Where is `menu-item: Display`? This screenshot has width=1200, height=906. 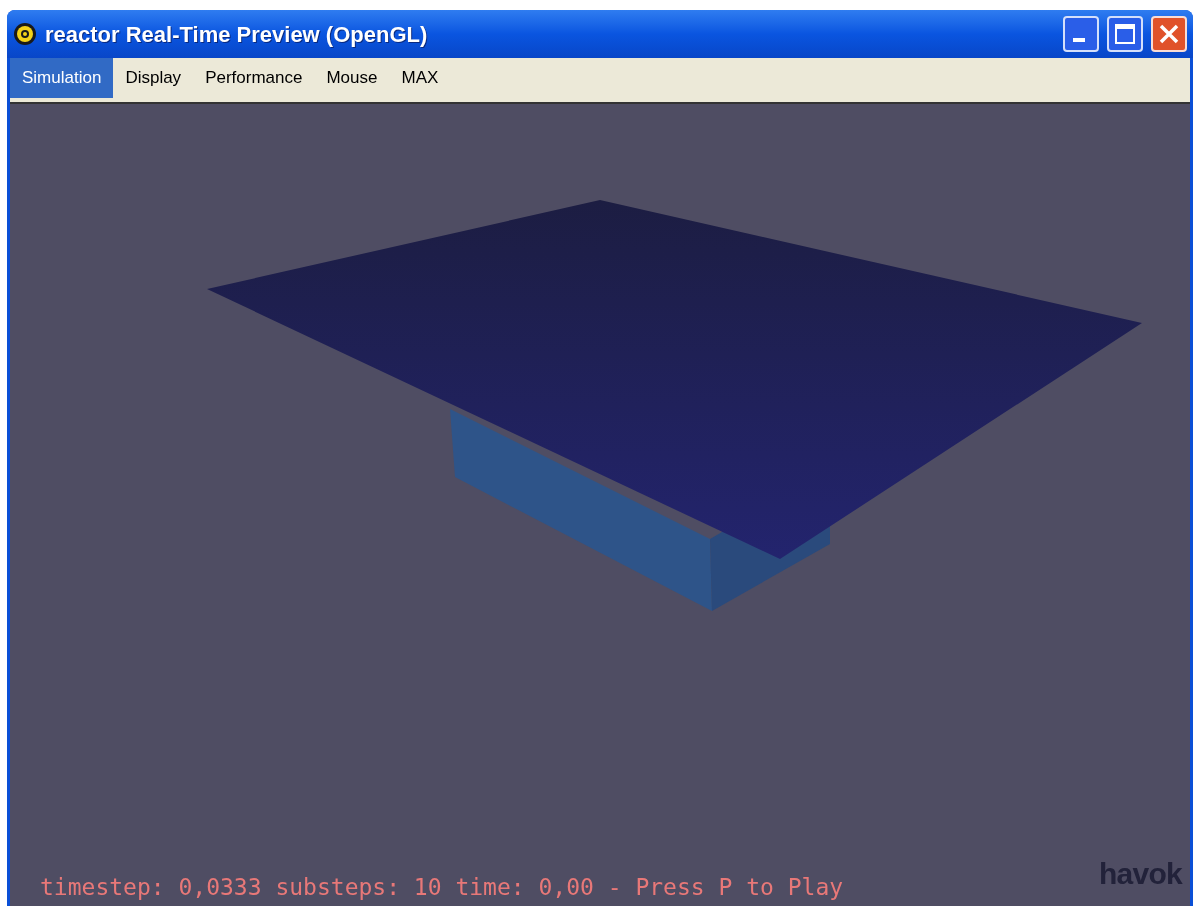 menu-item: Display is located at coordinates (153, 78).